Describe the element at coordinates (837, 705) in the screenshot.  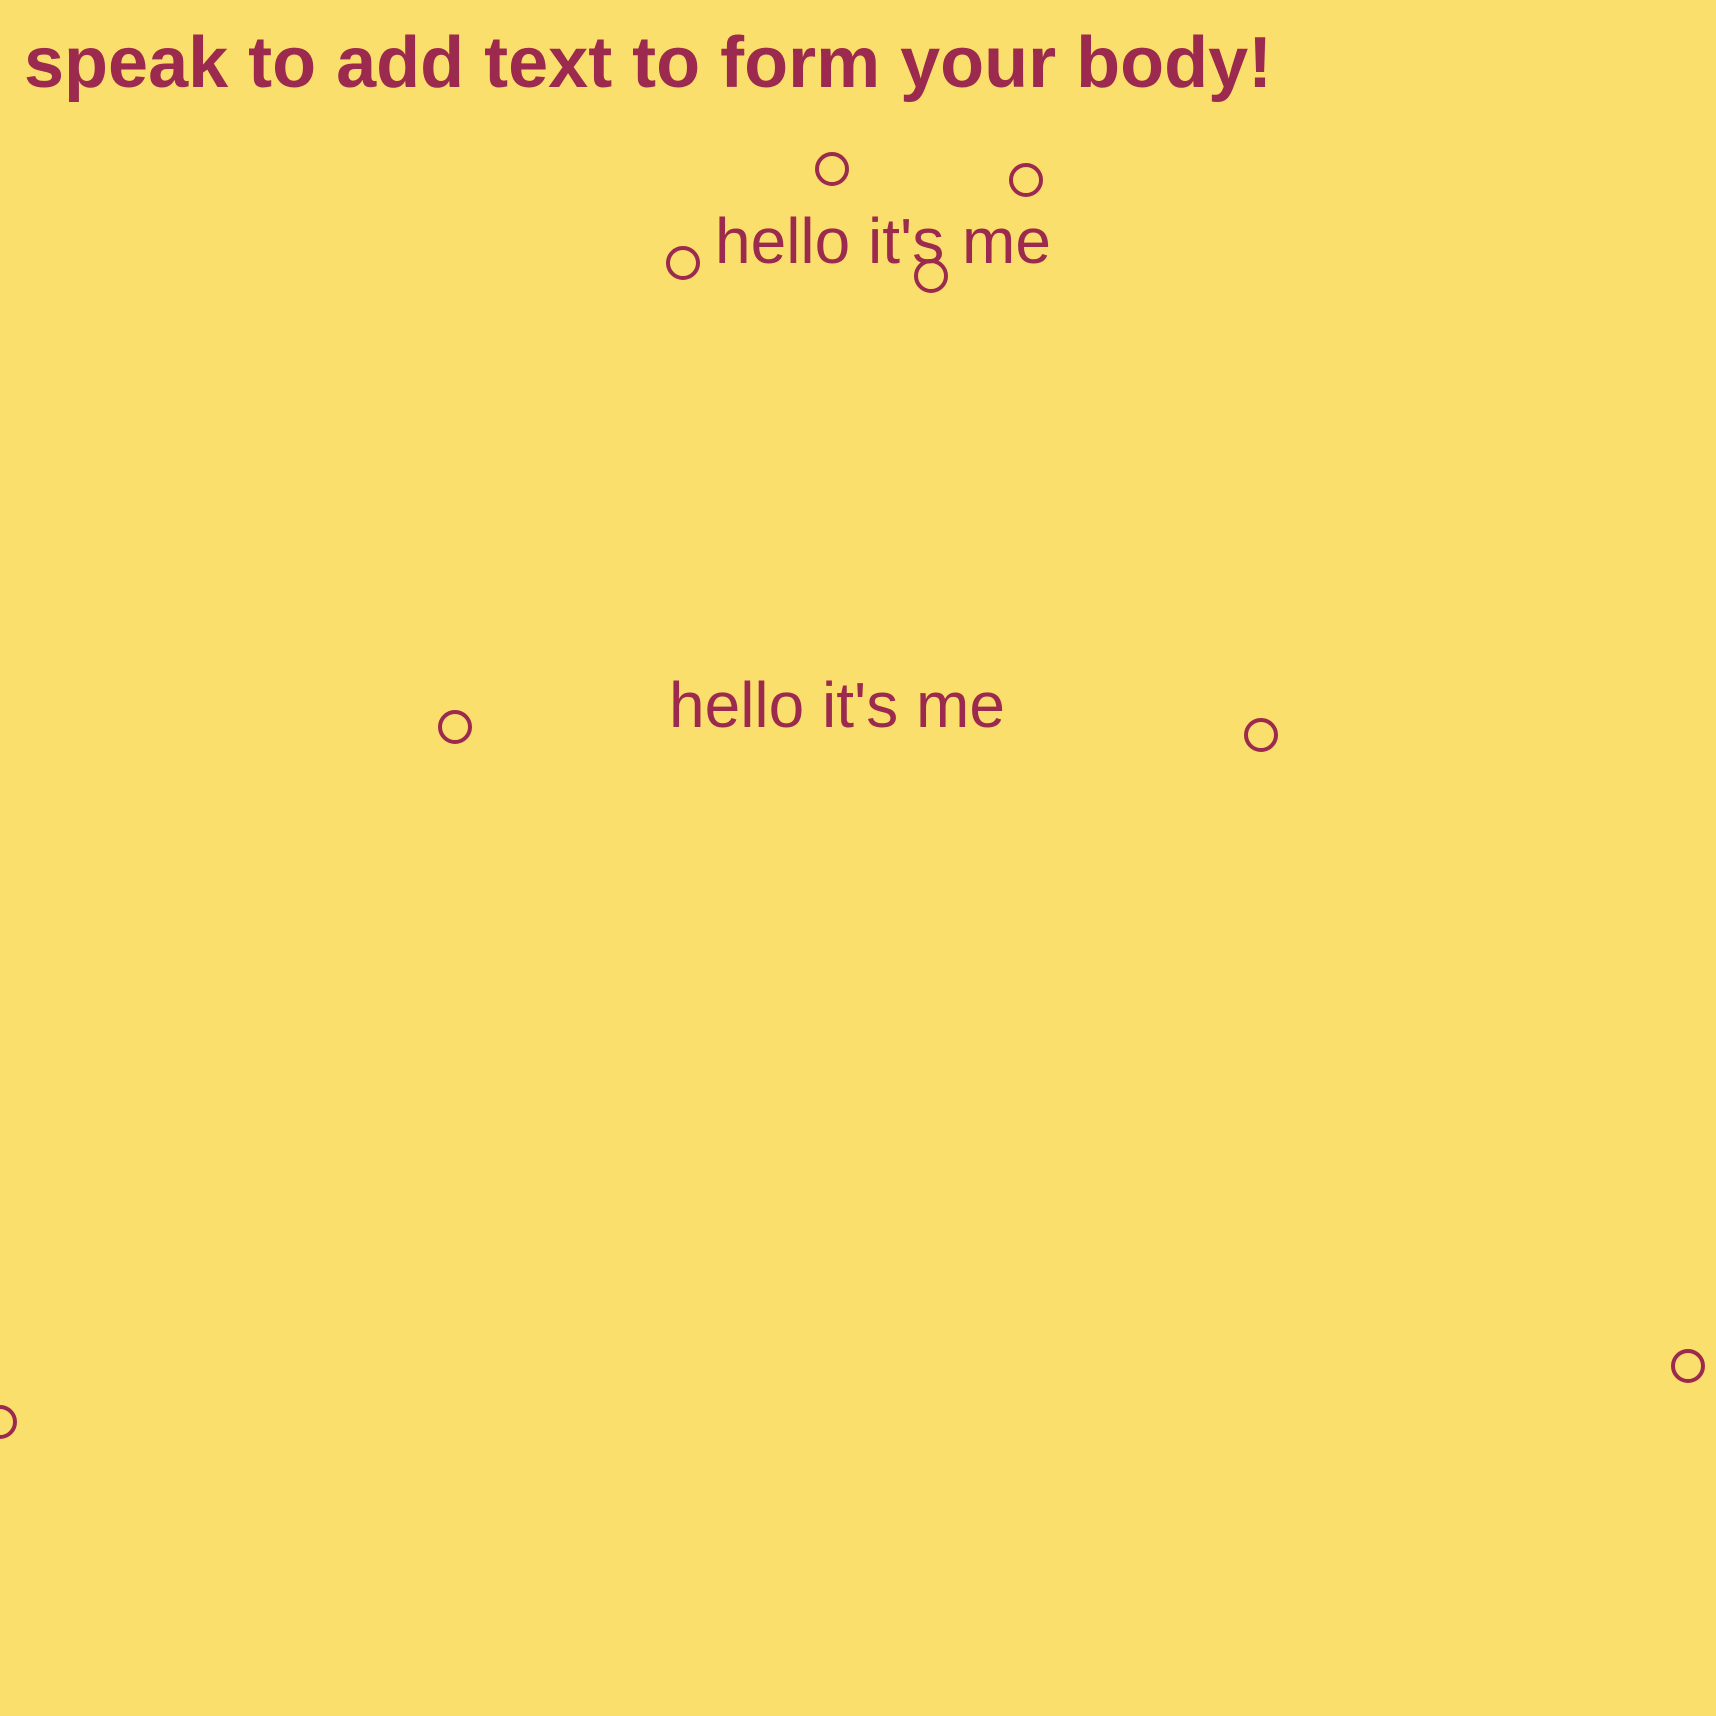
I see `spoken-text-body: hello it's me` at that location.